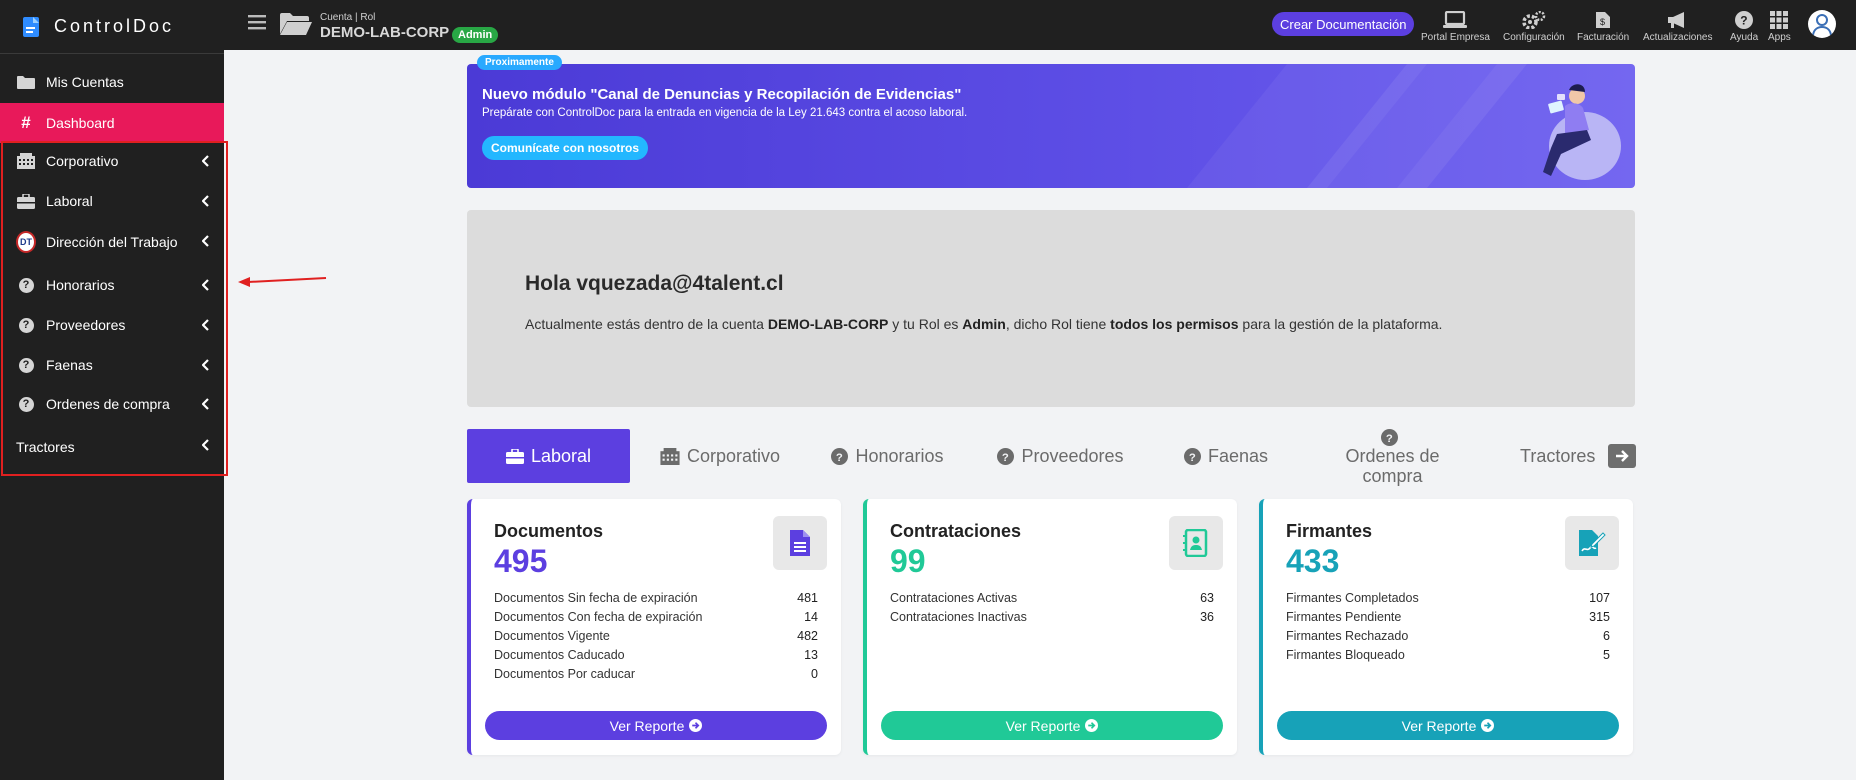 The width and height of the screenshot is (1856, 780). Describe the element at coordinates (1174, 324) in the screenshot. I see `welcome-permissions: todos los permisos` at that location.